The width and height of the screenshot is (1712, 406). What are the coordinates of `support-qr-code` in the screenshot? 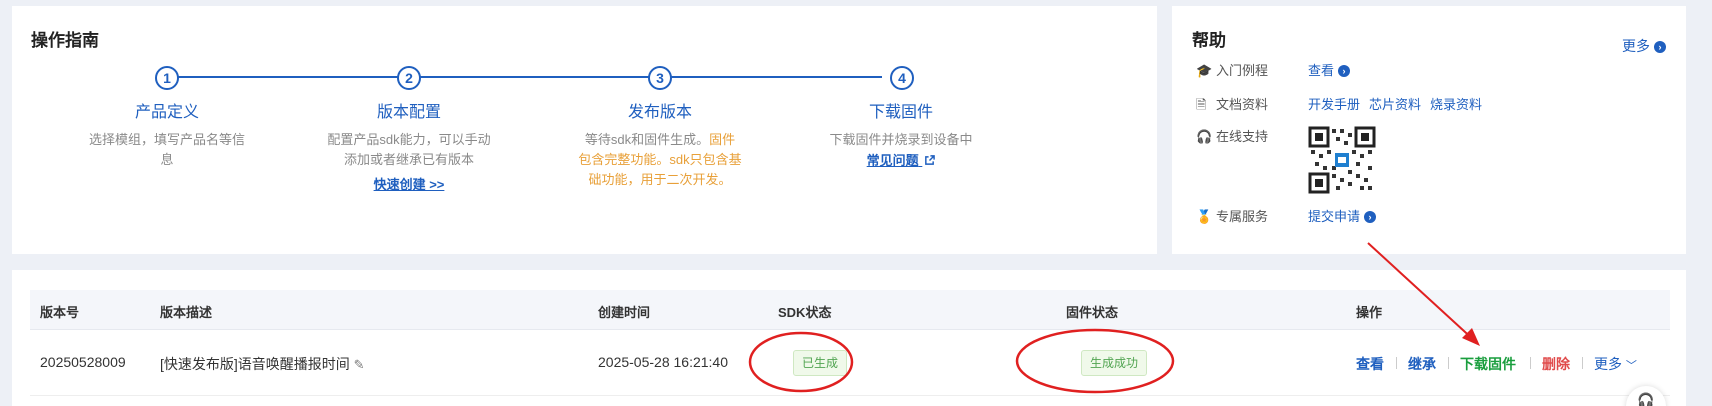 It's located at (1342, 160).